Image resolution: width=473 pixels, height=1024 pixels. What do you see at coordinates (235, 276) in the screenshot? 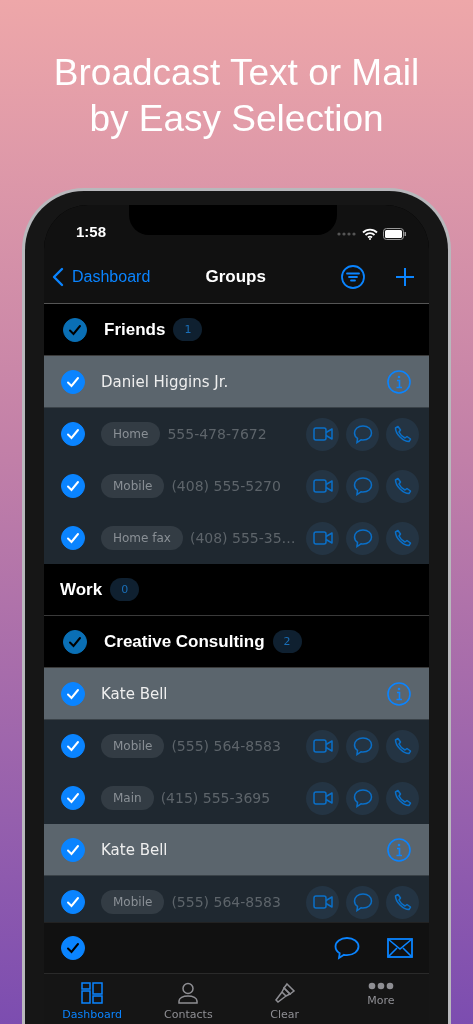
I see `nav-title: Groups` at bounding box center [235, 276].